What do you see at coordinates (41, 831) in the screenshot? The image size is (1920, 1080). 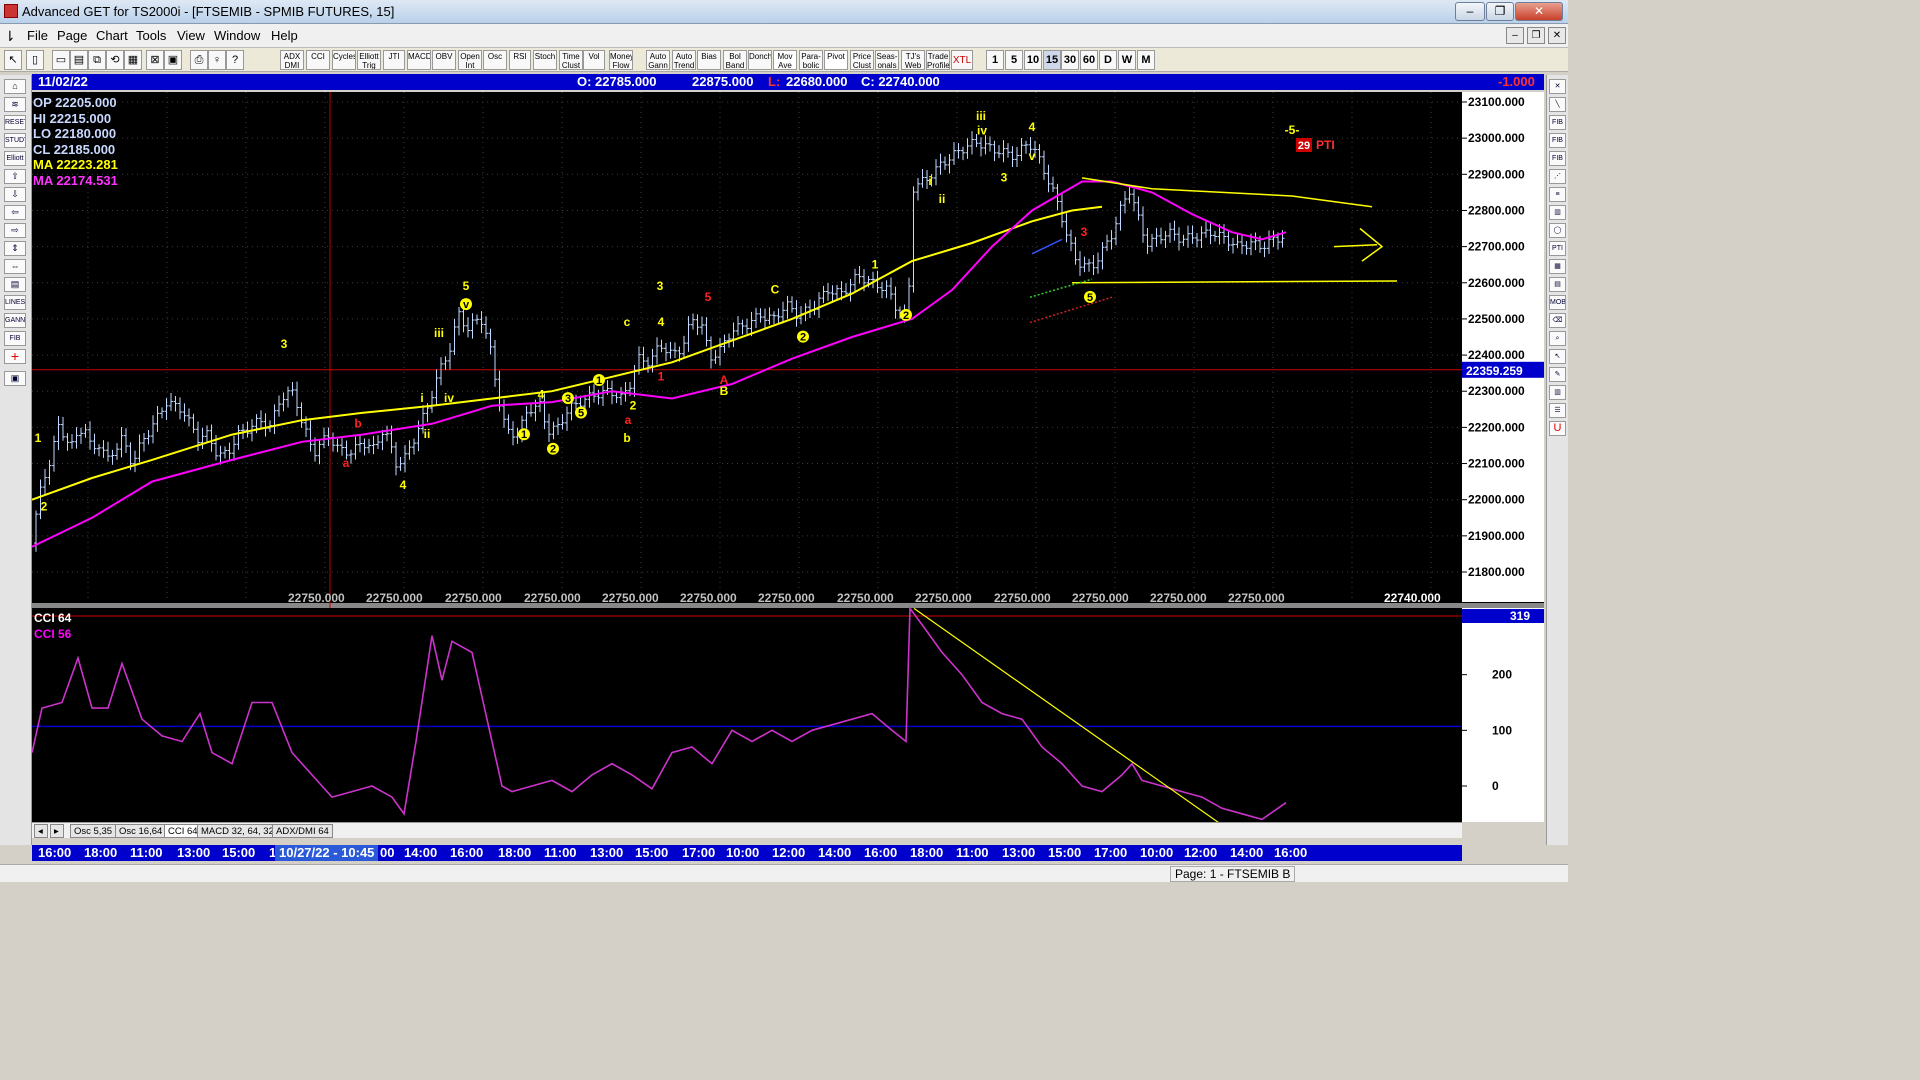 I see `tab-scroll-left-icon: ◂` at bounding box center [41, 831].